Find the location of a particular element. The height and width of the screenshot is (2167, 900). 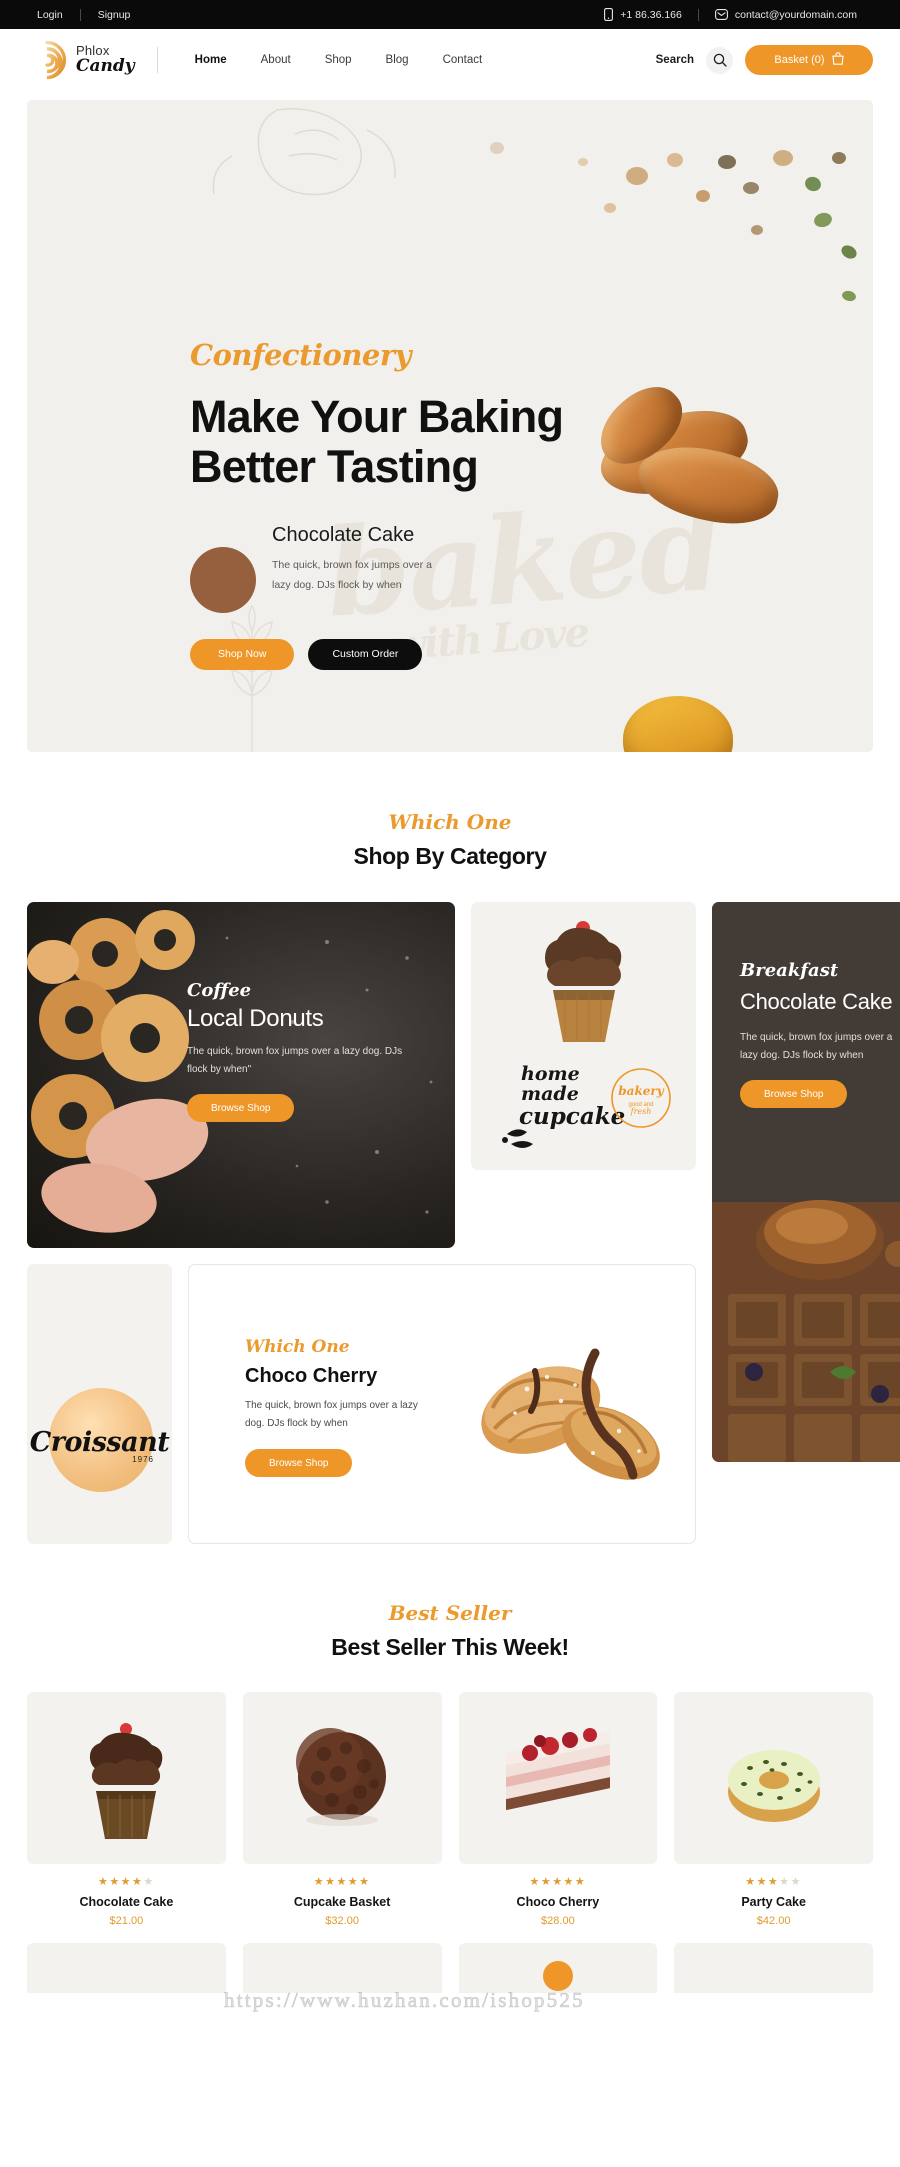

product-price: $28.00 is located at coordinates (558, 1921).